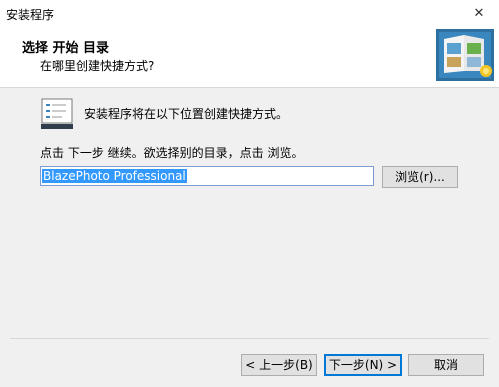 This screenshot has width=499, height=387. I want to click on page-subtitle: 在哪里创建快捷方式?, so click(97, 66).